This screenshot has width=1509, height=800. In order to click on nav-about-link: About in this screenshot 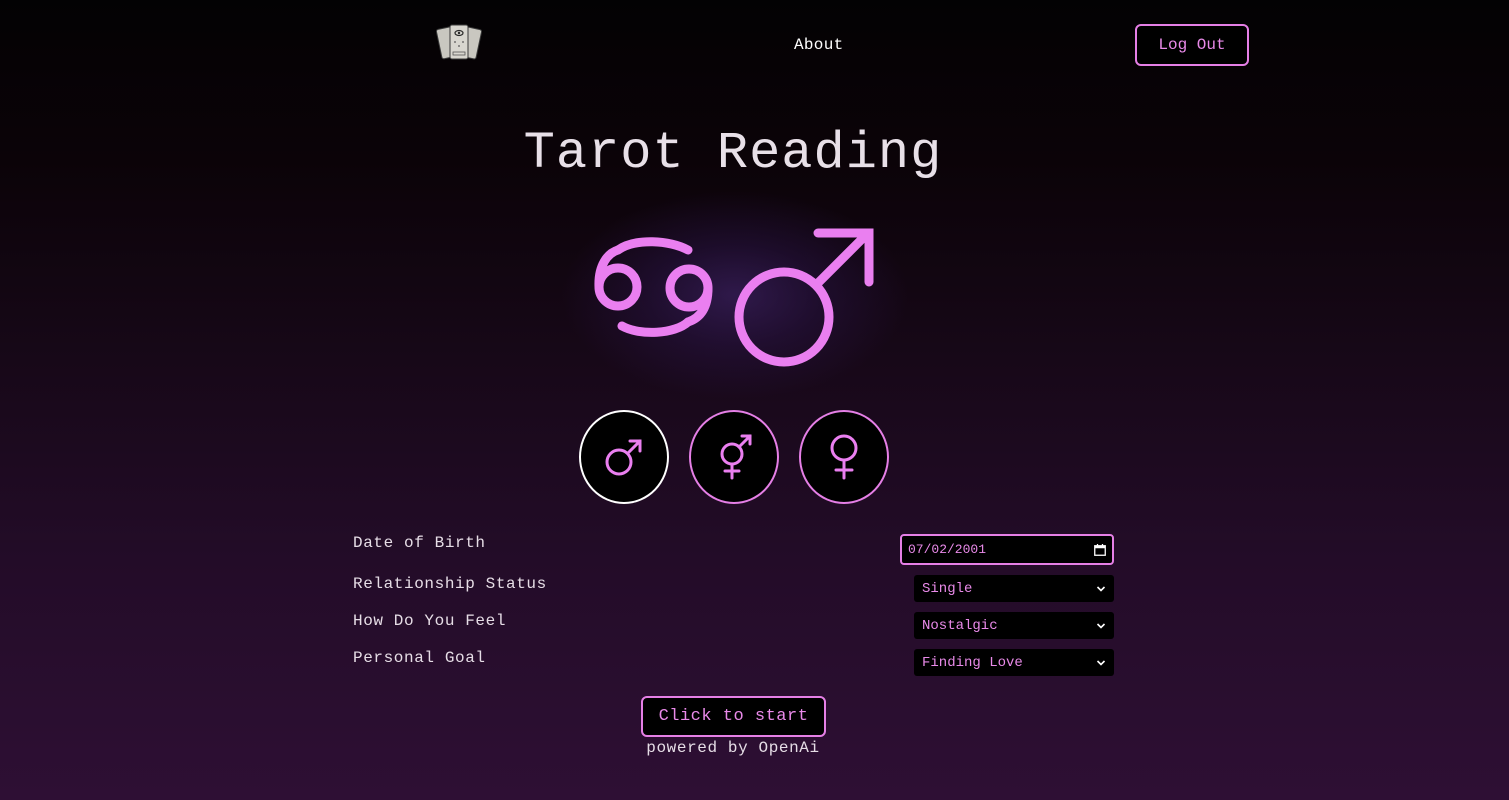, I will do `click(819, 45)`.